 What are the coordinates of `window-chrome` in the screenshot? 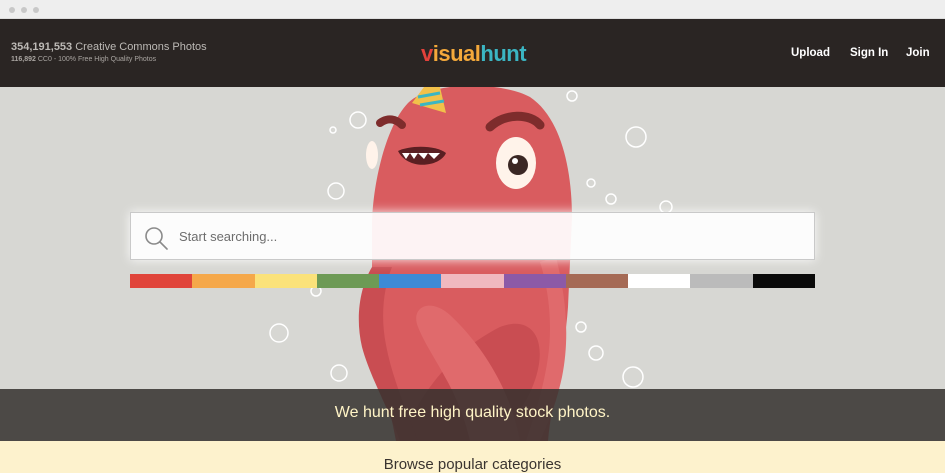 It's located at (472, 9).